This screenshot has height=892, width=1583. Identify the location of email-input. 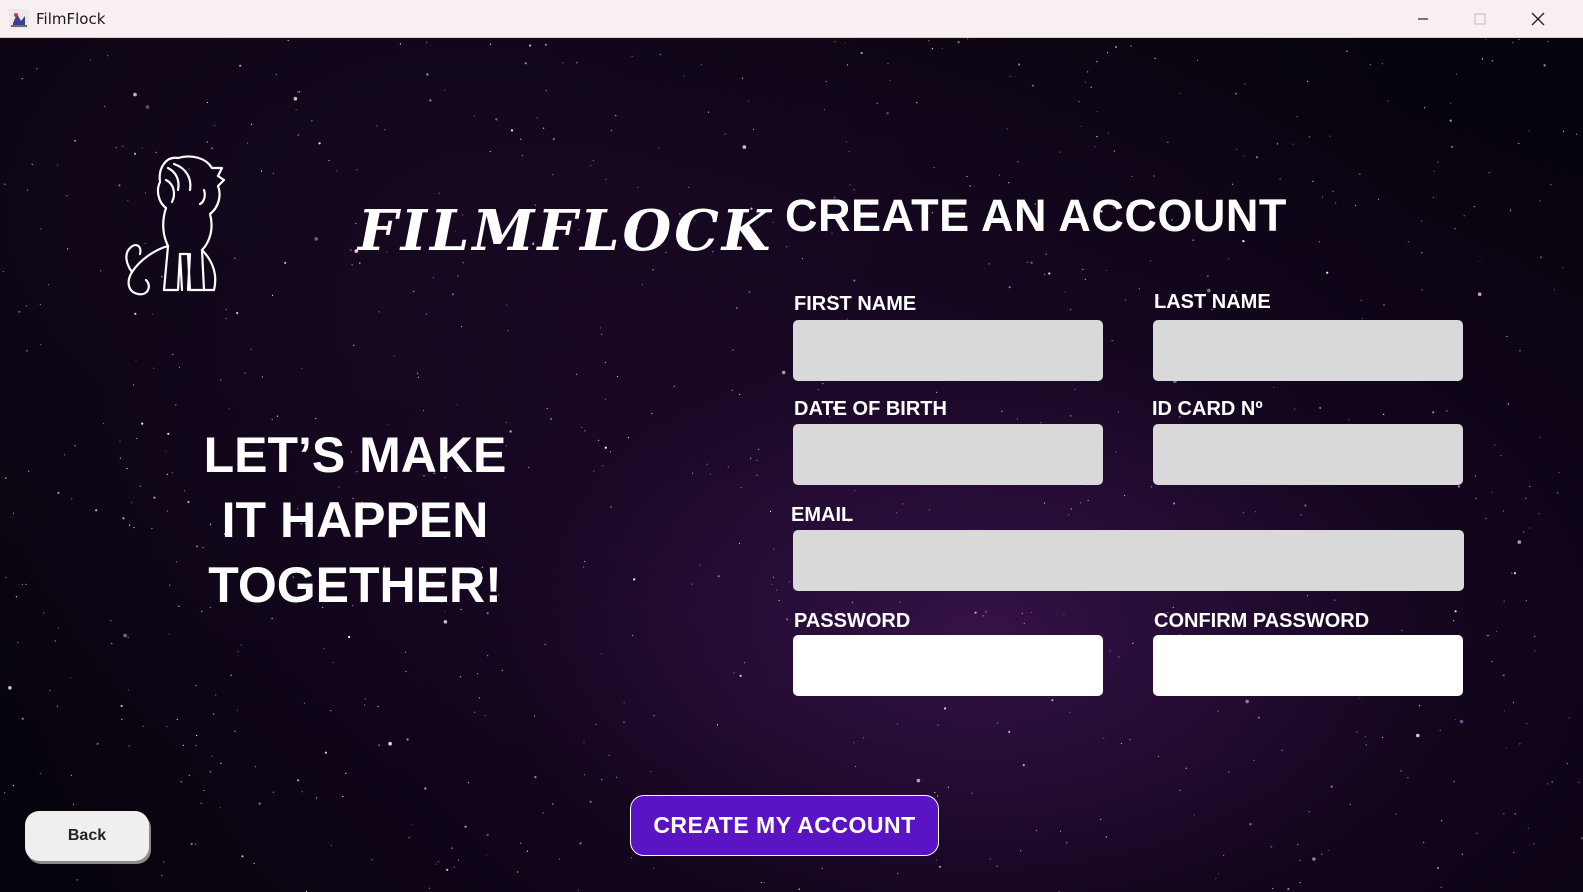
(1128, 560).